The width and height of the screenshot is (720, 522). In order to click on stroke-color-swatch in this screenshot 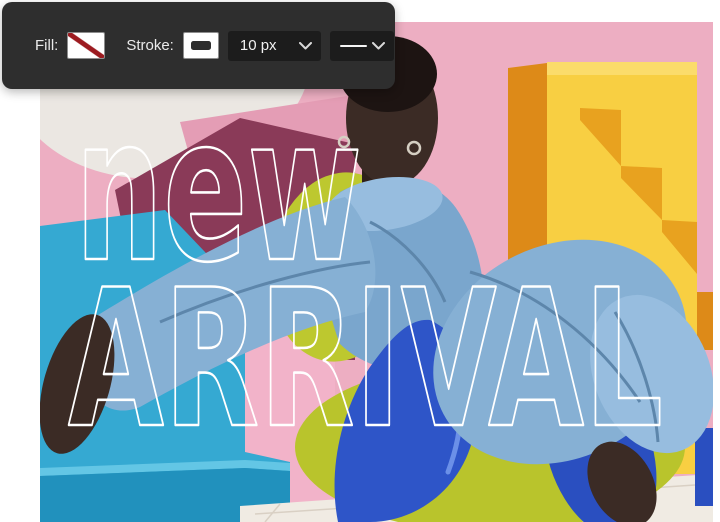, I will do `click(200, 45)`.